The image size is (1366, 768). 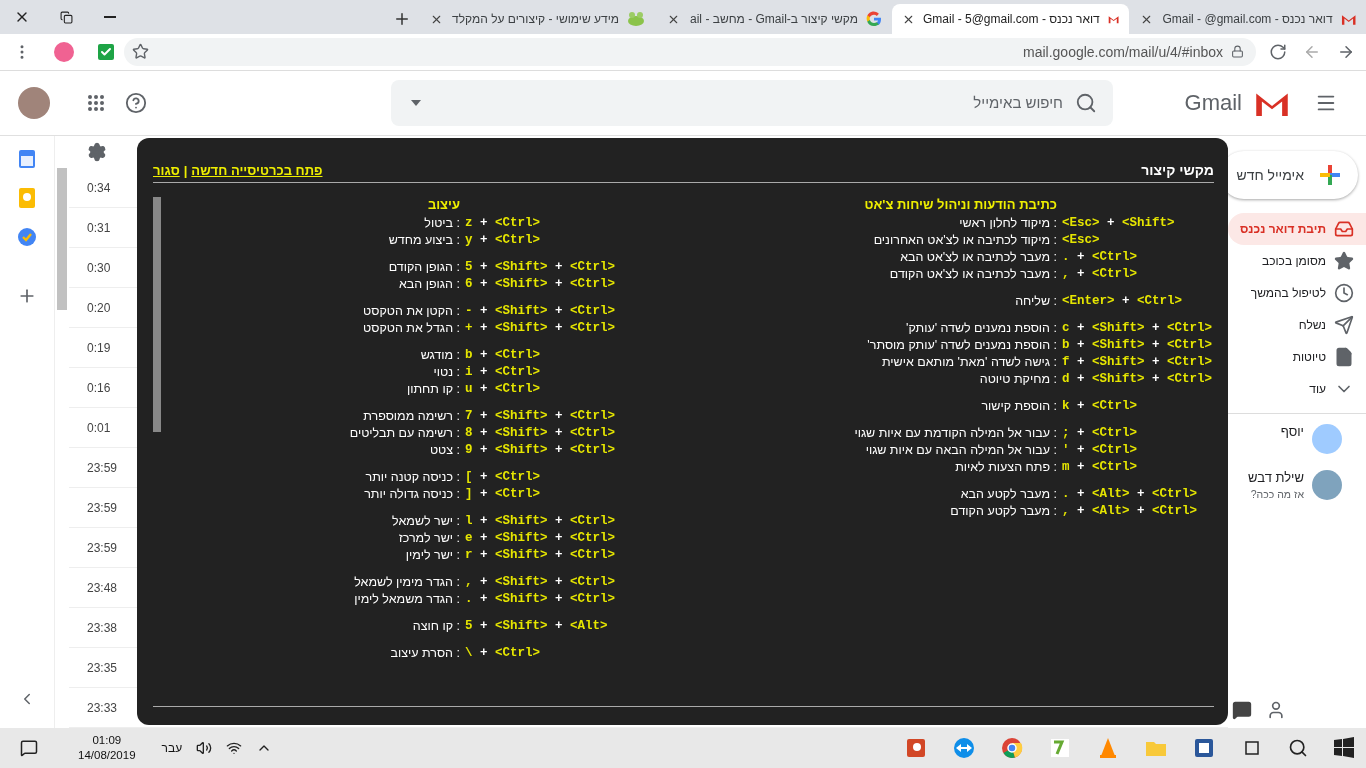 I want to click on minimize-icon, so click(x=110, y=17).